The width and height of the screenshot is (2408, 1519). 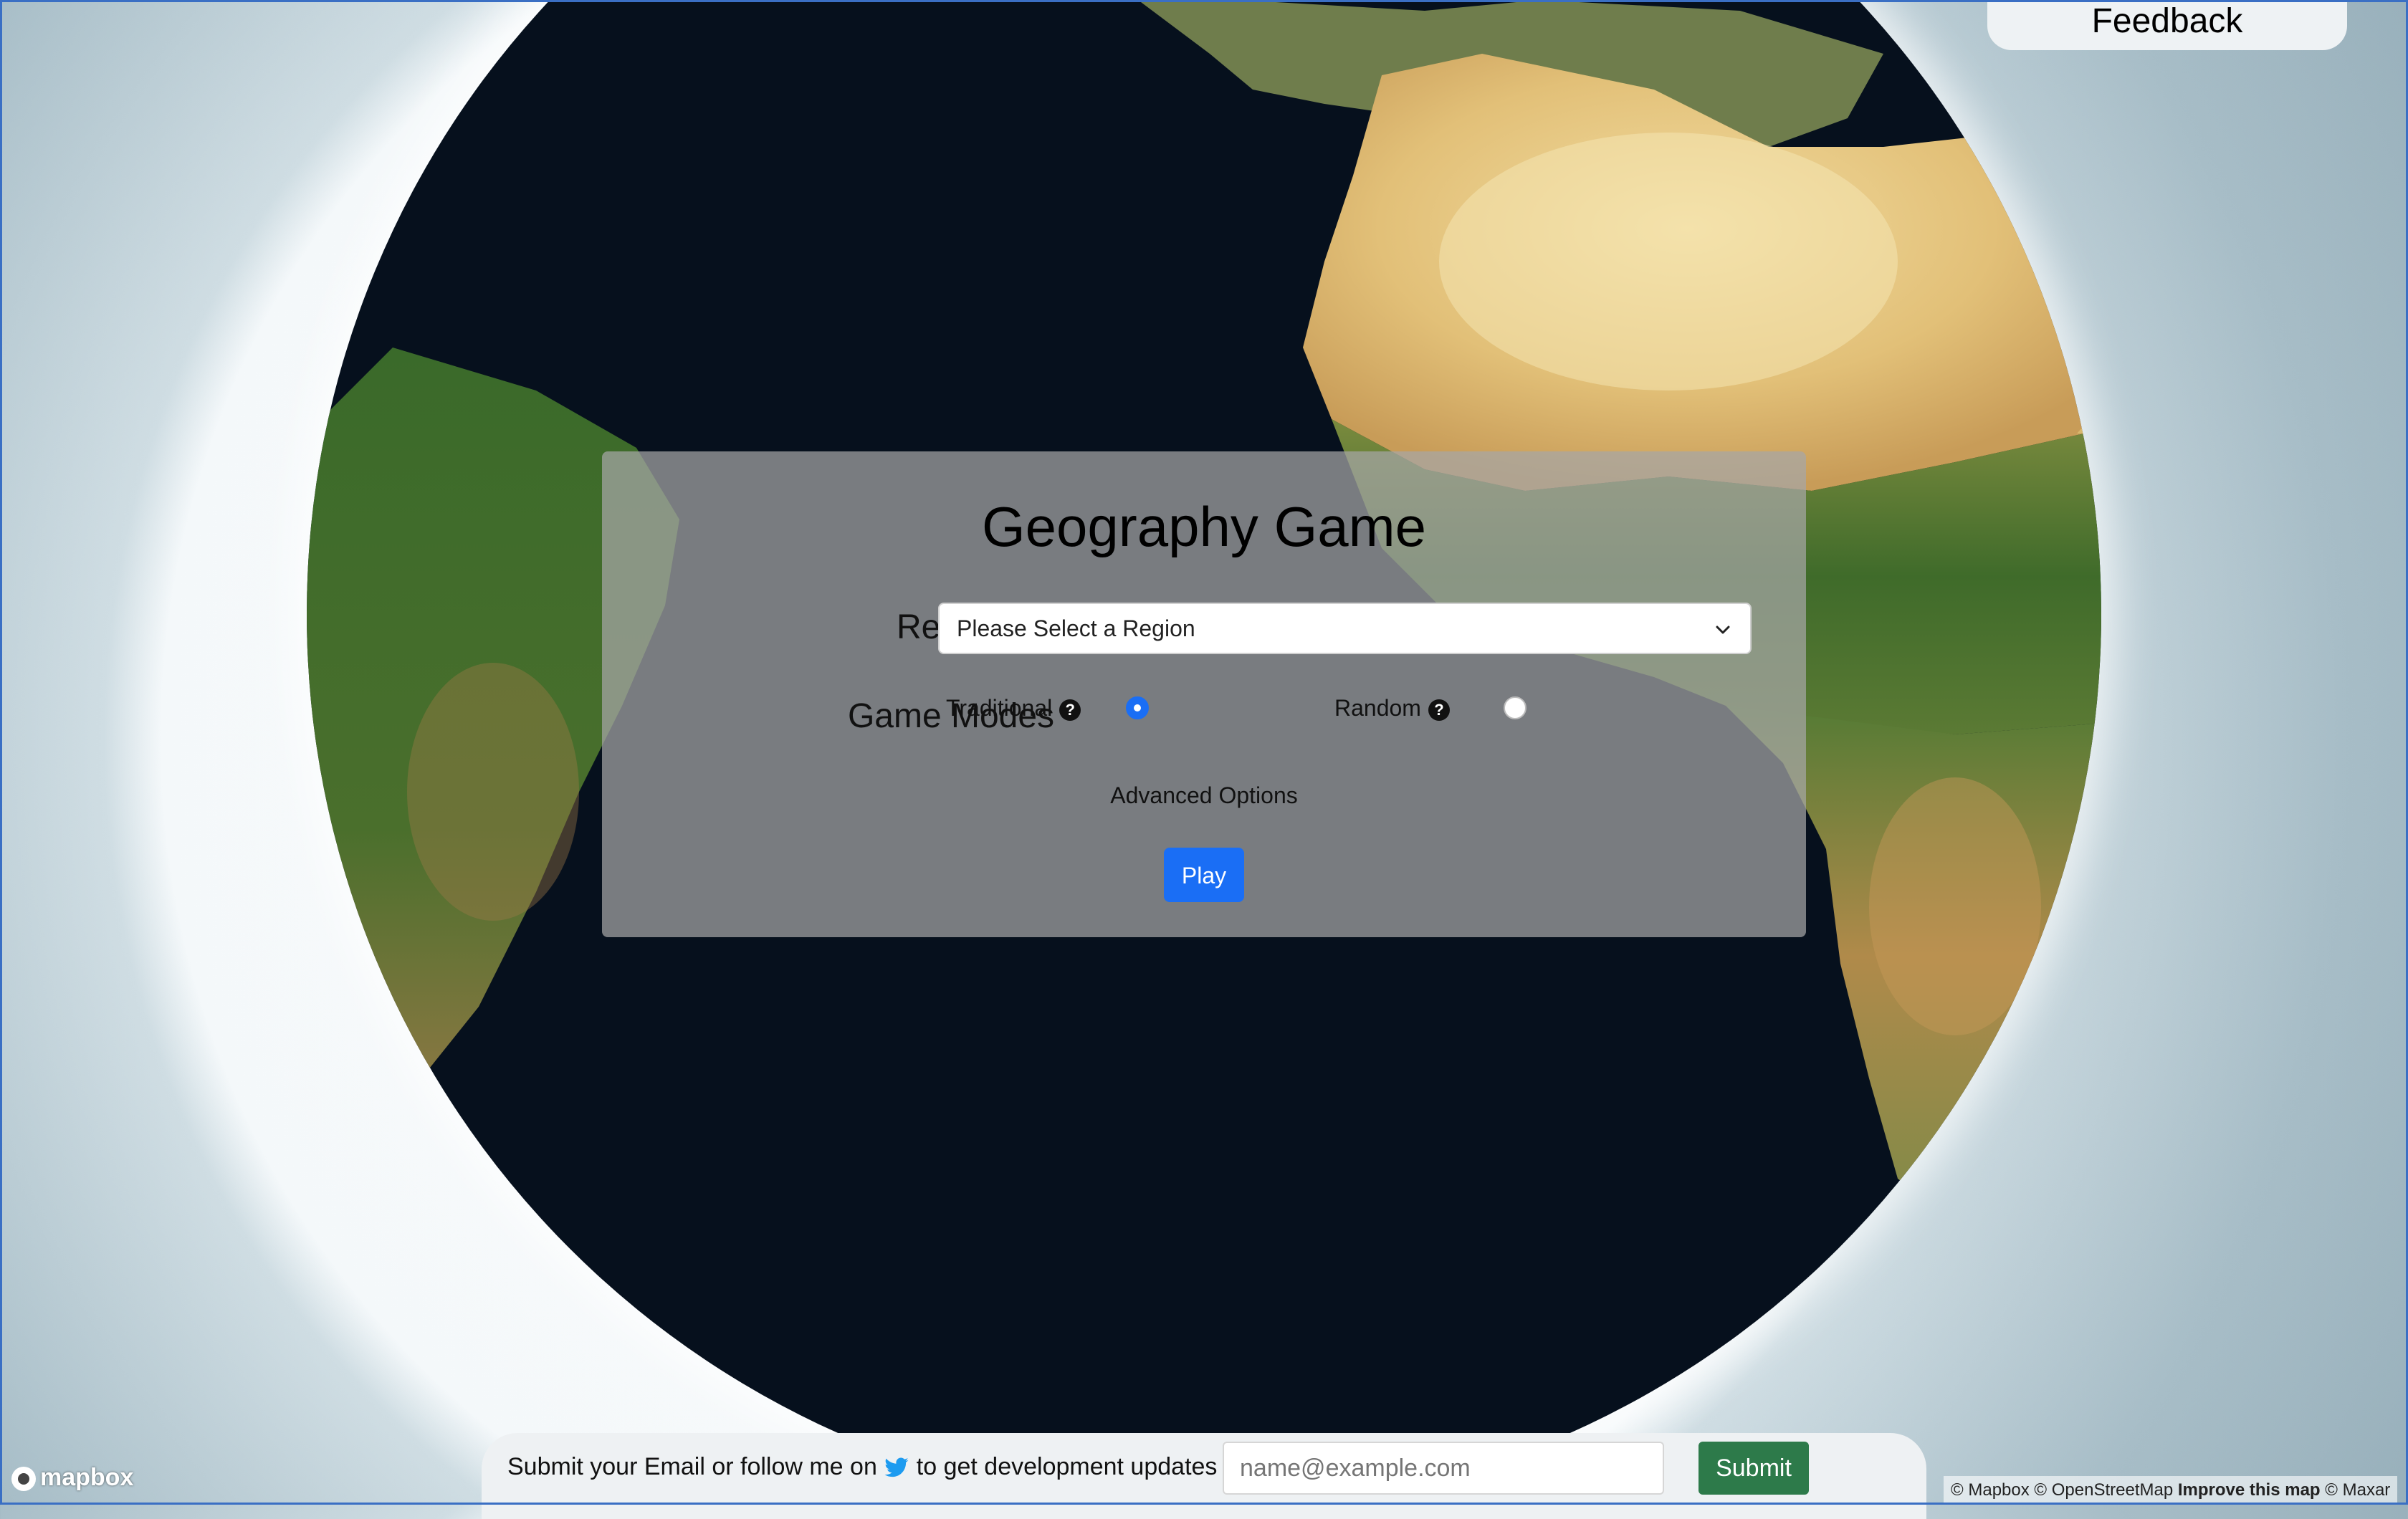 I want to click on improve-map-link: Improve this map, so click(x=2249, y=1490).